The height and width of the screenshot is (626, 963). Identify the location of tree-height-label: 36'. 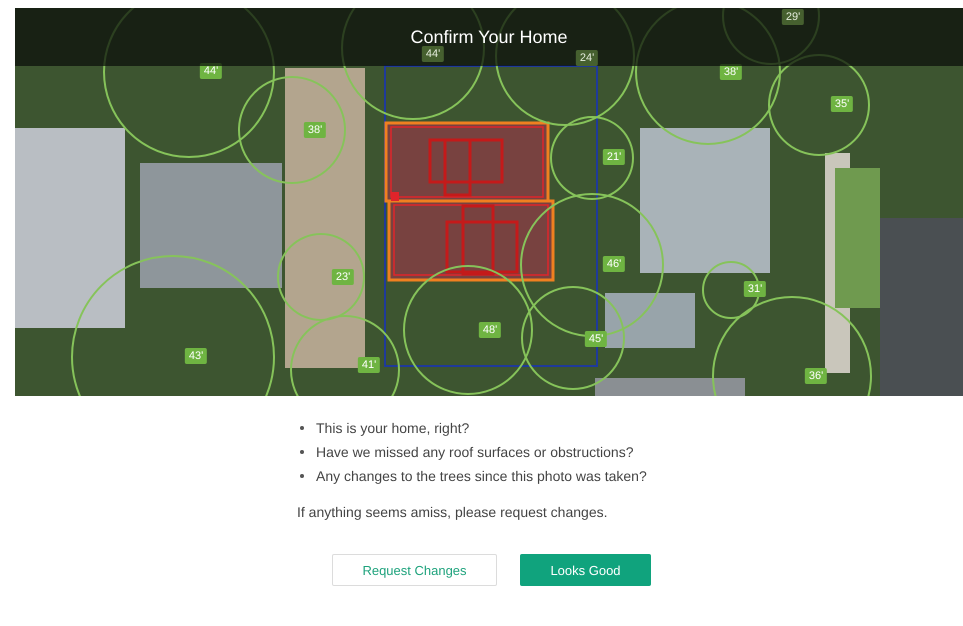
(816, 376).